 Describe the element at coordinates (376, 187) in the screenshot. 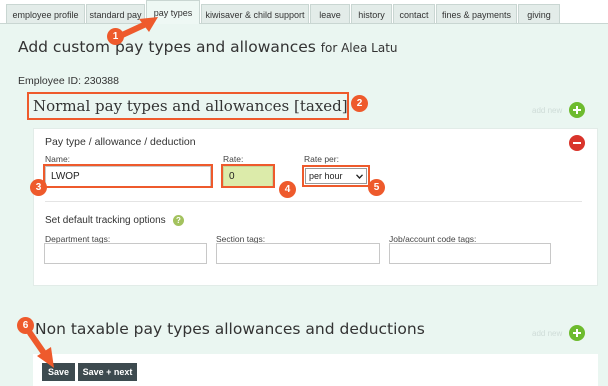

I see `annotation-badge-5: 5` at that location.